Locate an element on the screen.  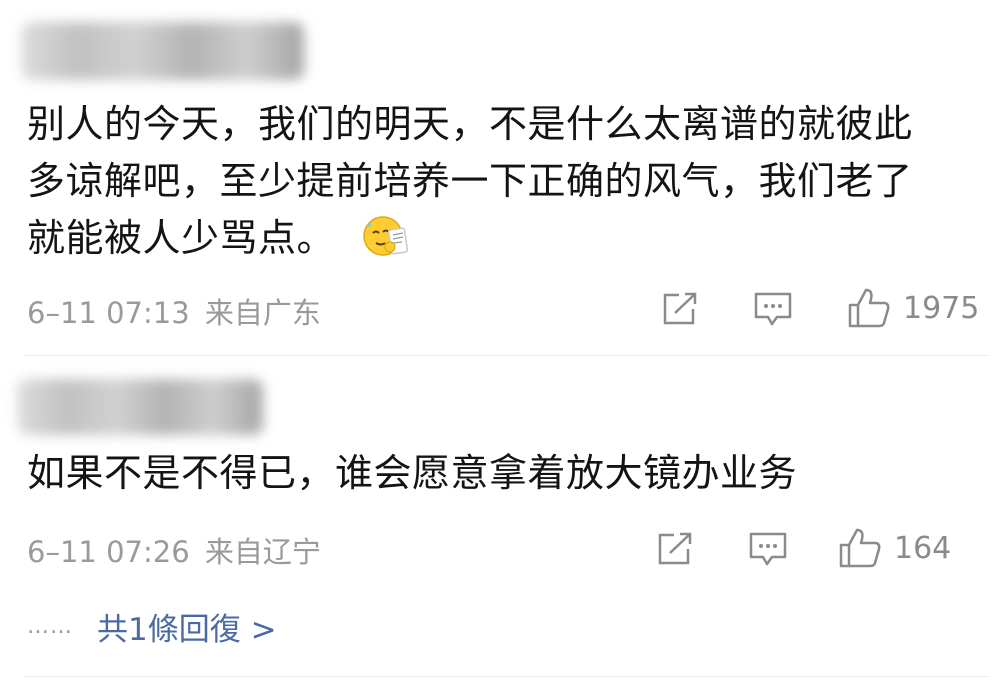
comment-text-line-3-text: 就能被人少骂点。 is located at coordinates (181, 238).